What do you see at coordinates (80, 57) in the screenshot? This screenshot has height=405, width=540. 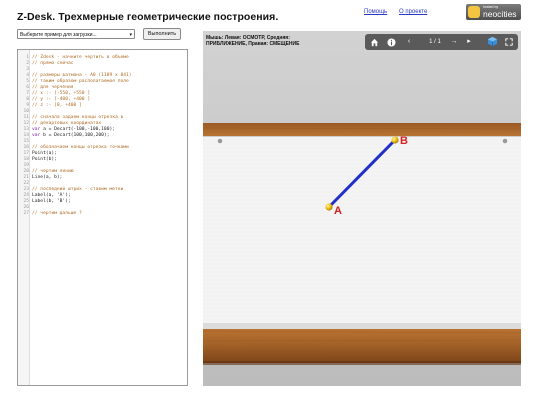 I see `code-text: // Zdesk - начните чертить в объеме` at bounding box center [80, 57].